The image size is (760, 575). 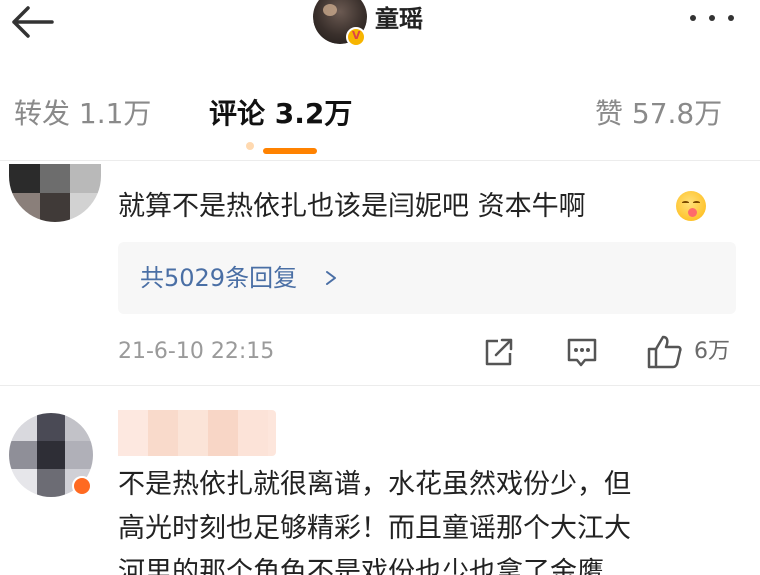 What do you see at coordinates (582, 352) in the screenshot?
I see `comment-icon` at bounding box center [582, 352].